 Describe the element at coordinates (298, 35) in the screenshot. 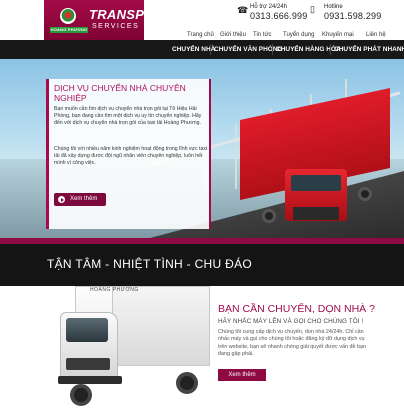

I see `topnav-item-careers: Tuyển dụng` at that location.